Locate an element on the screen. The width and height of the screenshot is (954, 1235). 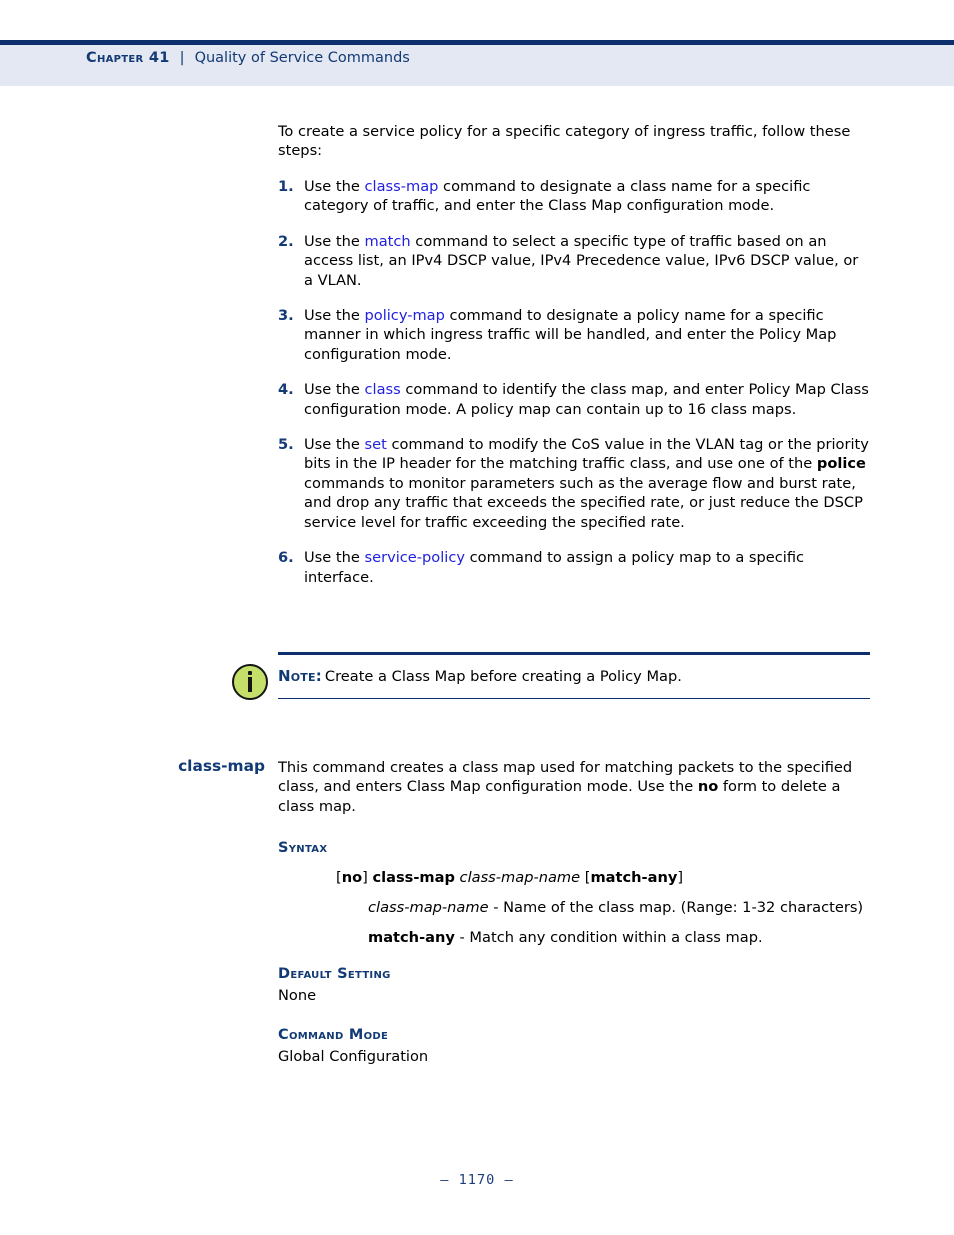
command-mode-value: Global Configuration is located at coordinates (353, 1056).